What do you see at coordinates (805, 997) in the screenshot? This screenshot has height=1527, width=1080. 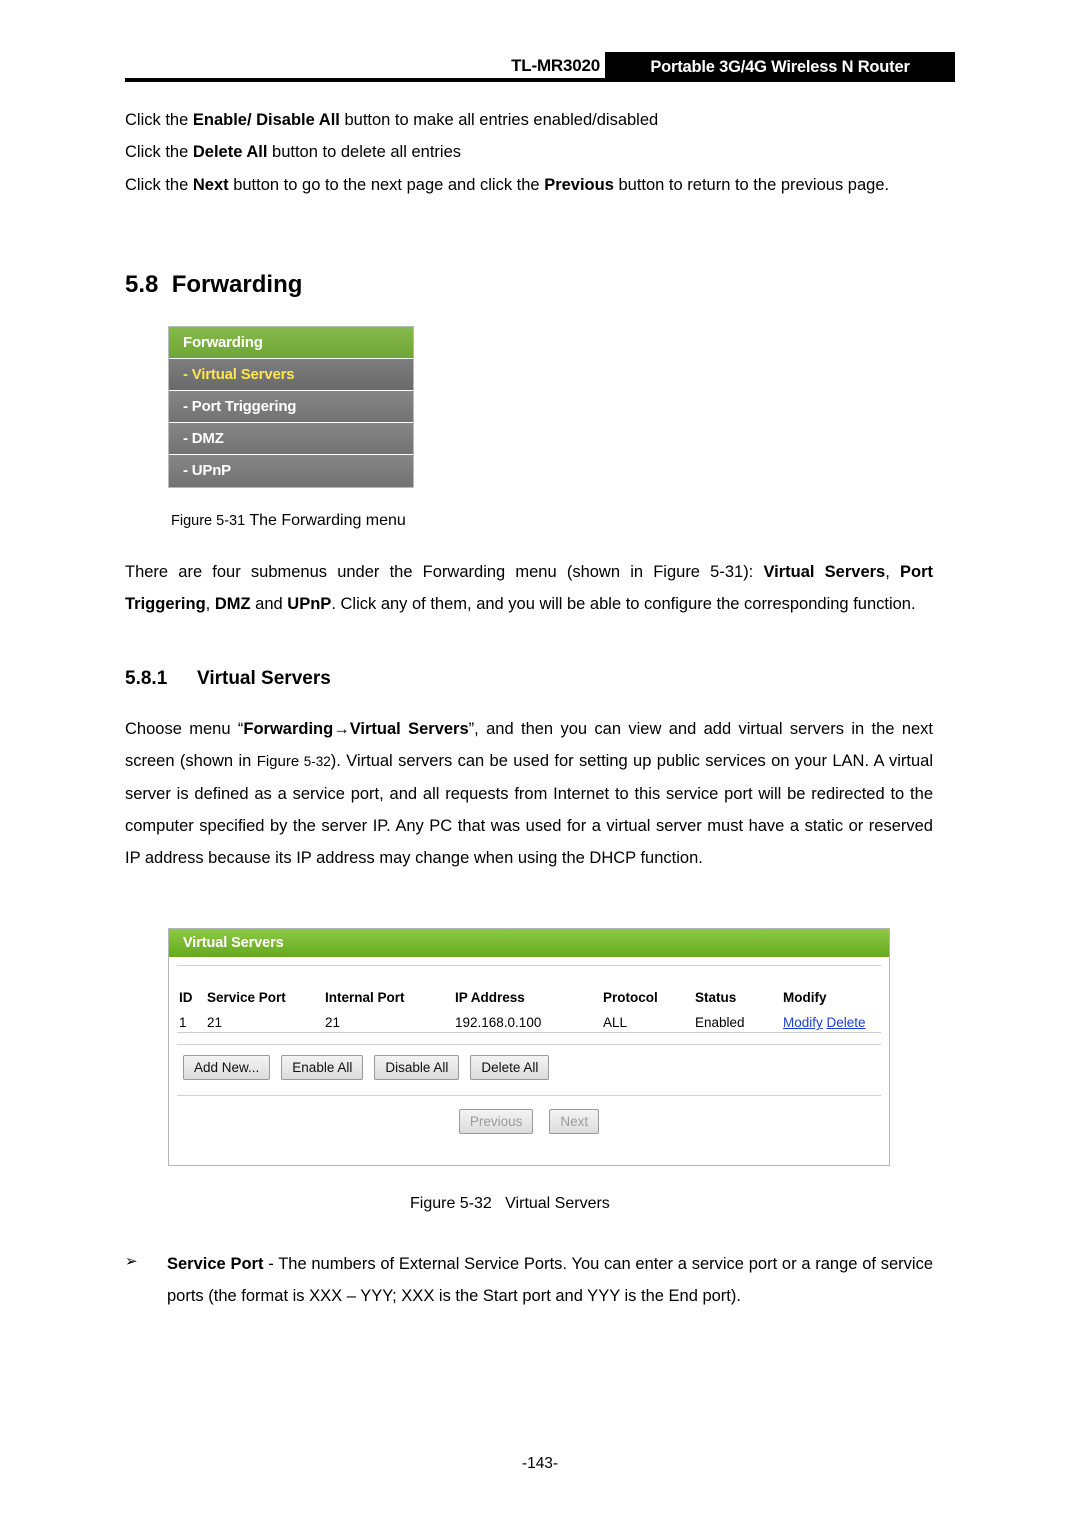 I see `column-modify: Modify` at bounding box center [805, 997].